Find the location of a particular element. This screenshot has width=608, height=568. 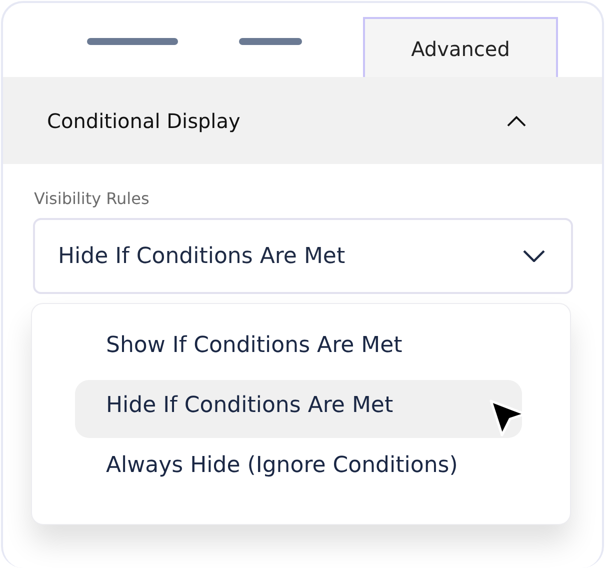

dropdown-option: Always Hide (Ignore Conditions) is located at coordinates (298, 469).